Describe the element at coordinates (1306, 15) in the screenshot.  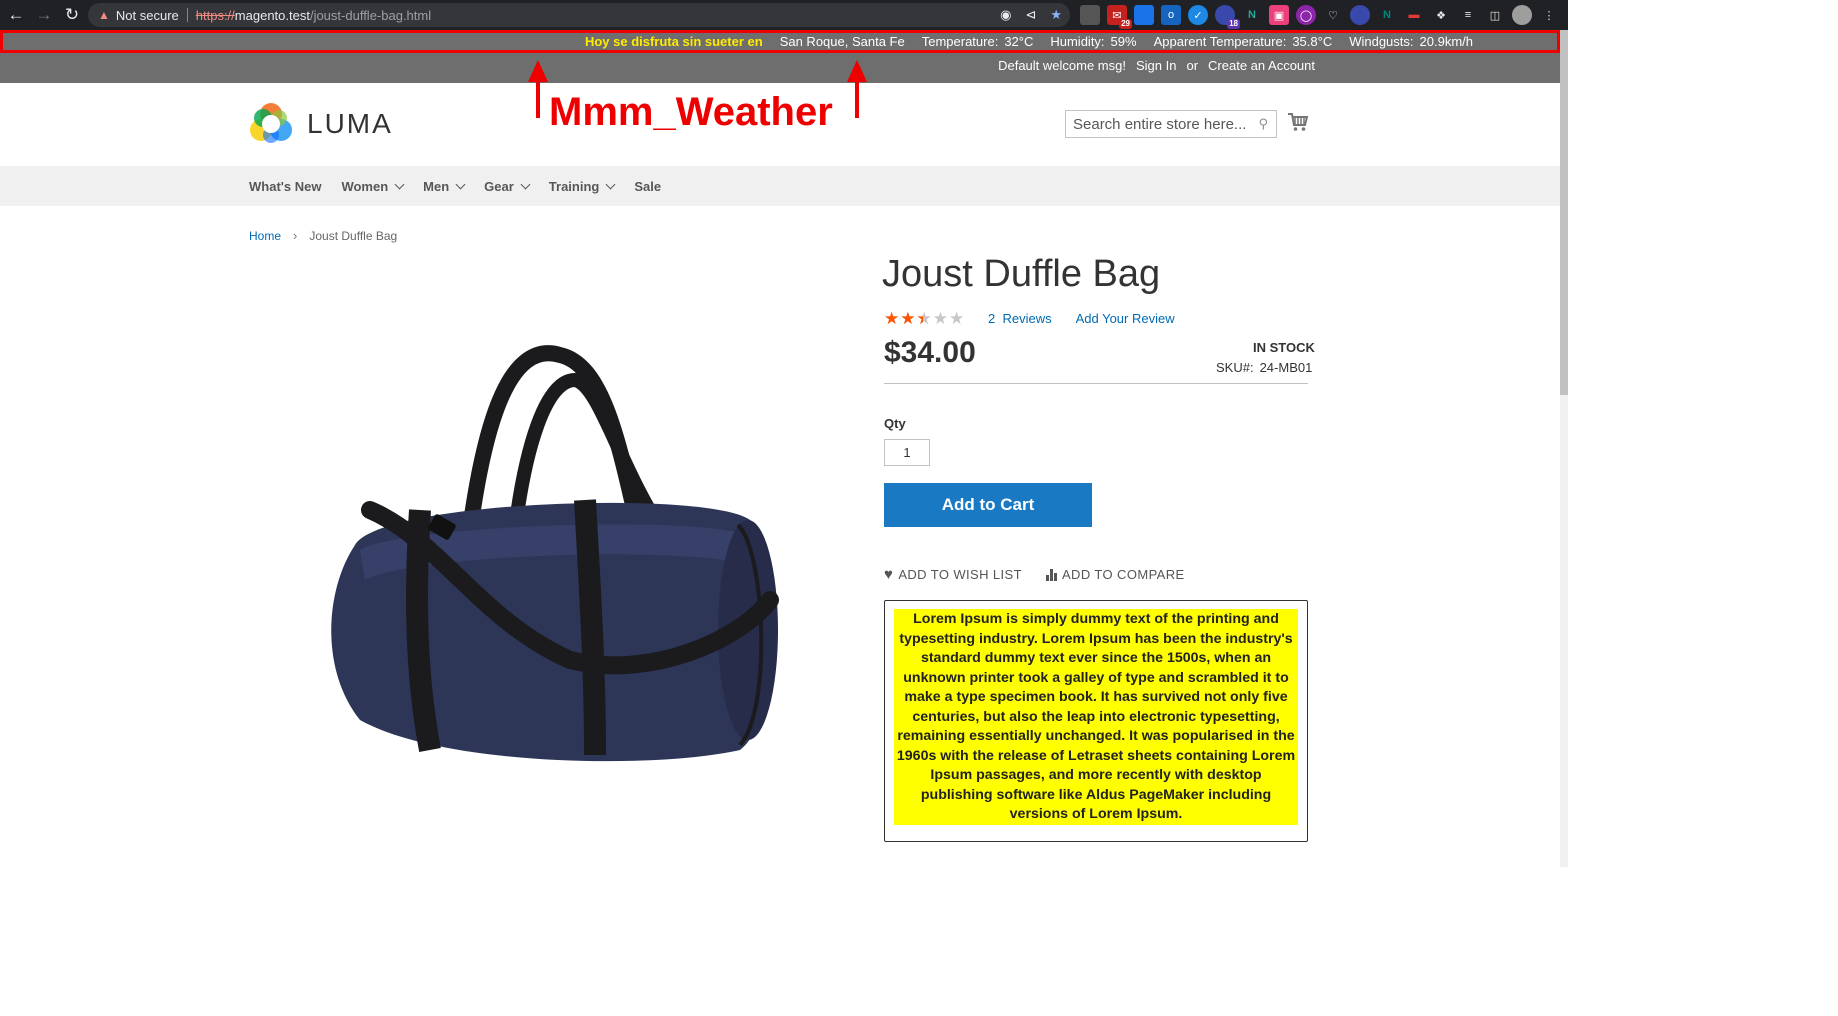
I see `extension-icon: ◯` at that location.